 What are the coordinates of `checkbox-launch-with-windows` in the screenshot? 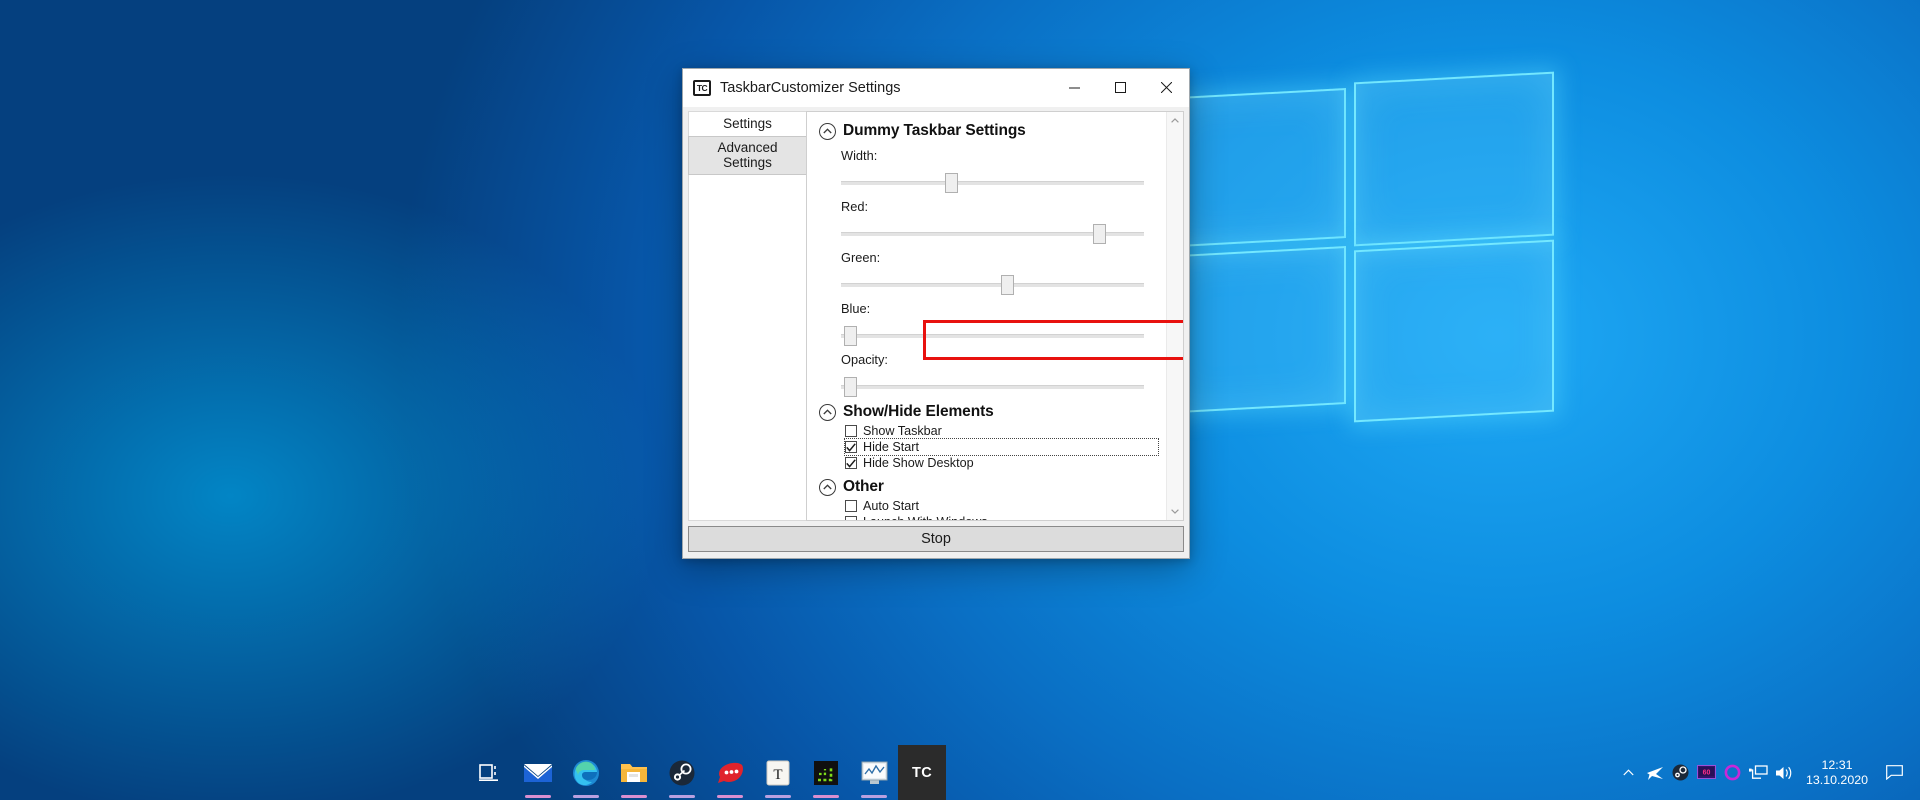 It's located at (851, 518).